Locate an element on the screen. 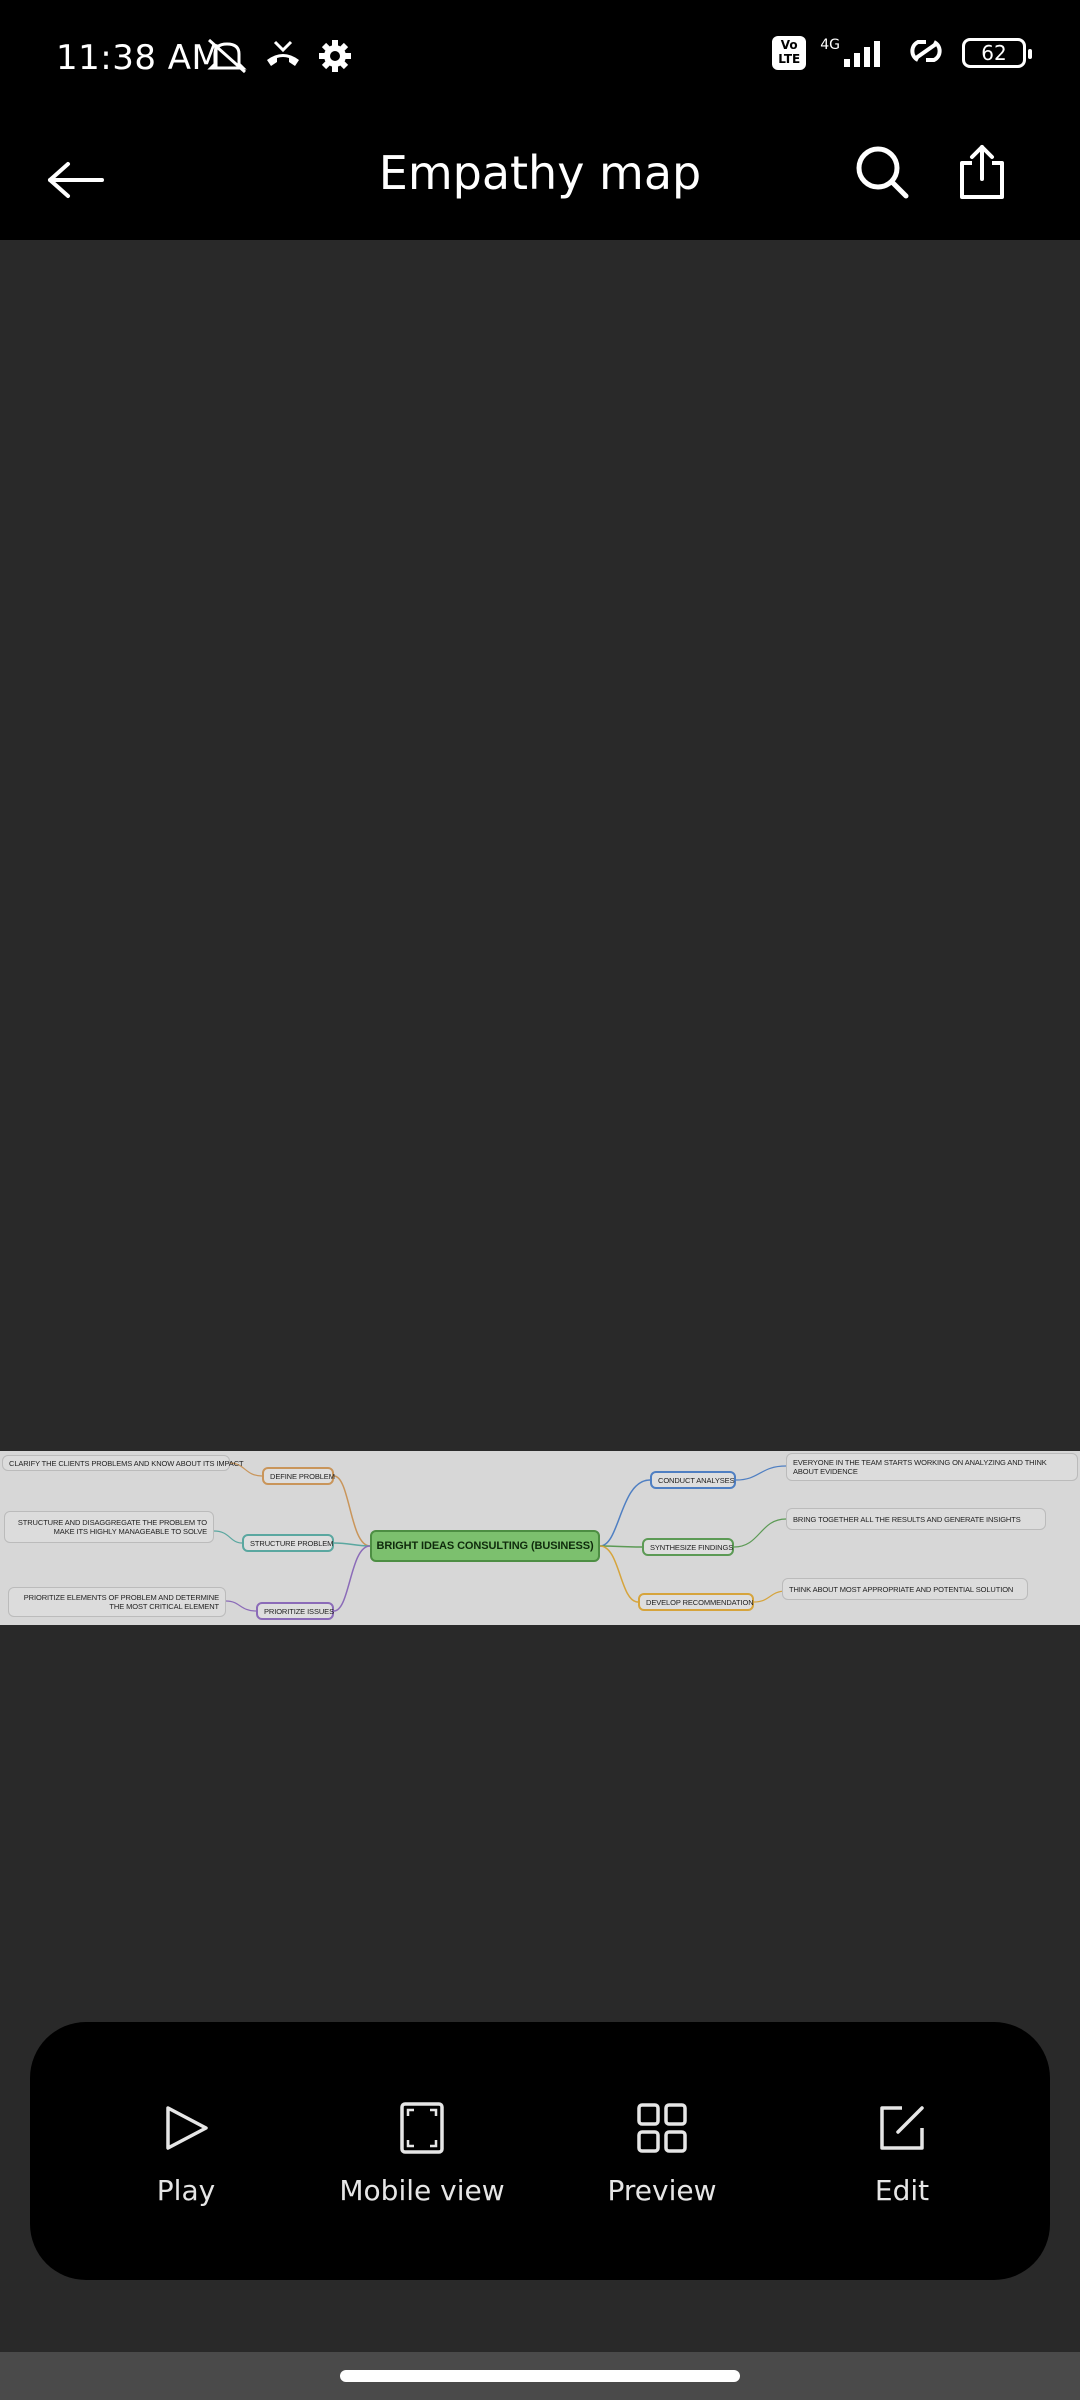 Image resolution: width=1080 pixels, height=2400 pixels. mindmap-node-develop-recommendation: DEVELOP RECOMMENDATION is located at coordinates (696, 1602).